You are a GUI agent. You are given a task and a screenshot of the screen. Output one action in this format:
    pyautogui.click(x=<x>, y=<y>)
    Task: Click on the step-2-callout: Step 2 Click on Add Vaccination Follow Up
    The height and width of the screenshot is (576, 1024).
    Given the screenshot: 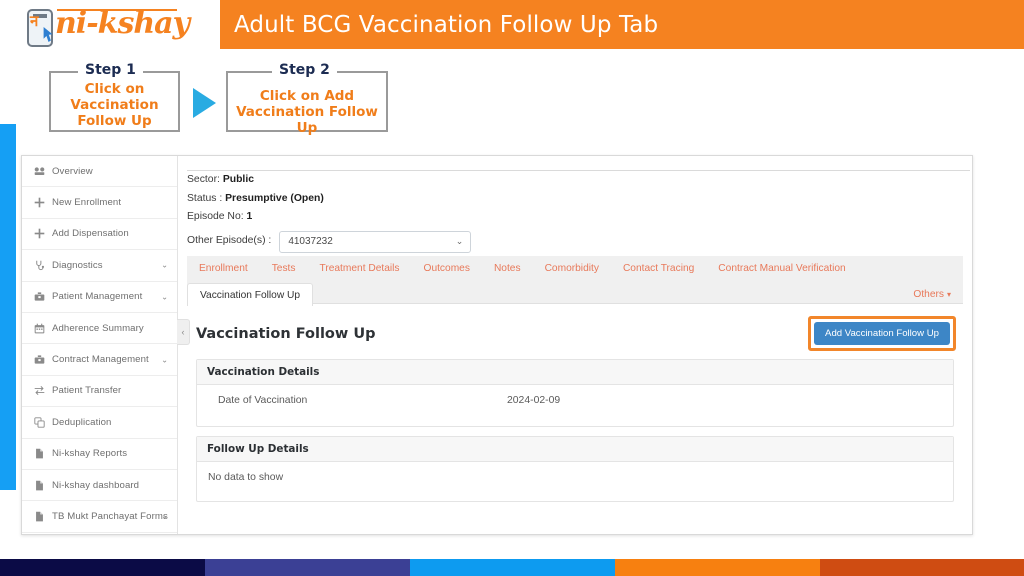 What is the action you would take?
    pyautogui.click(x=307, y=99)
    